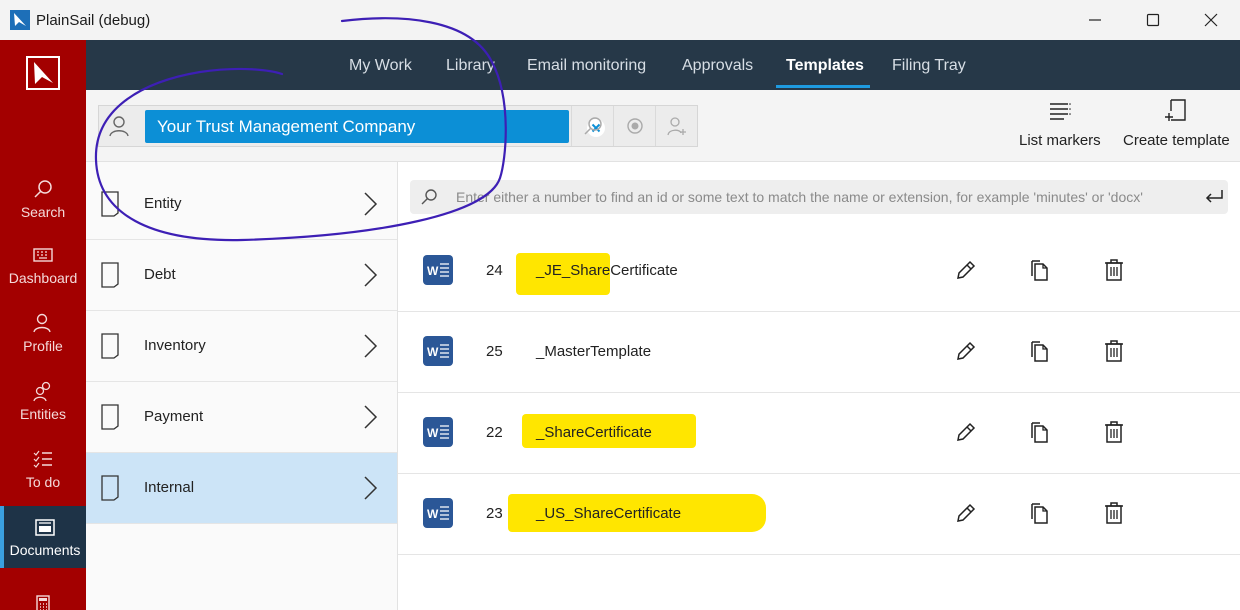  I want to click on category-payment: Payment, so click(241, 417).